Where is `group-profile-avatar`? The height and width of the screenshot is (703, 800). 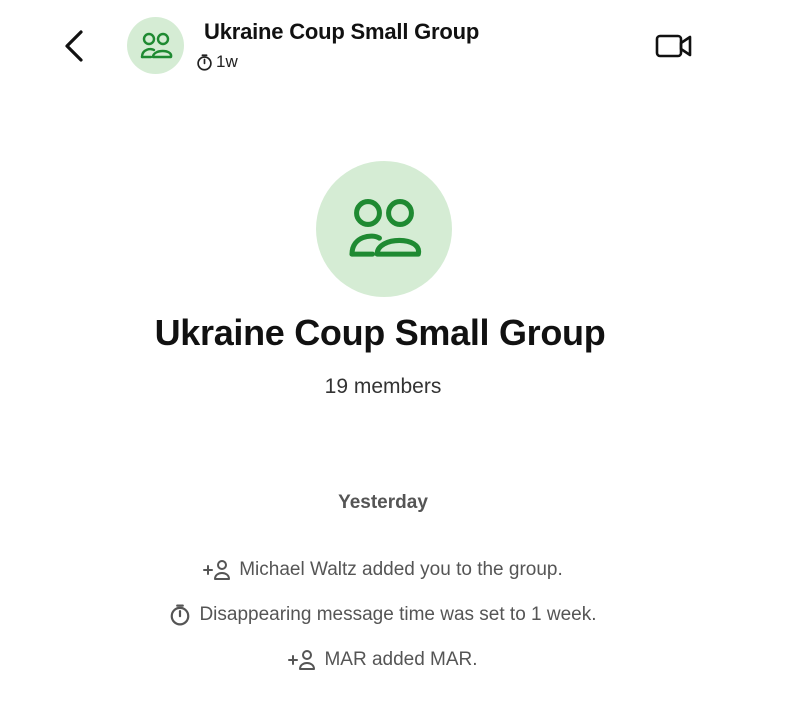
group-profile-avatar is located at coordinates (384, 229).